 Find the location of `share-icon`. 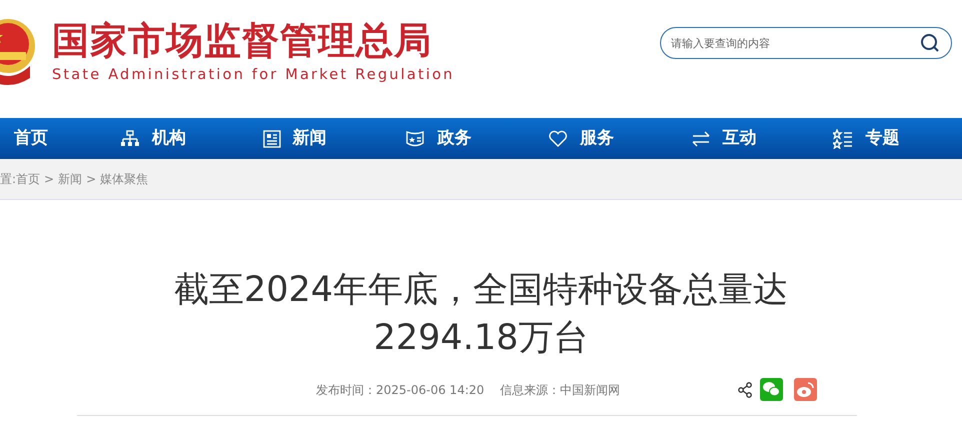

share-icon is located at coordinates (745, 390).